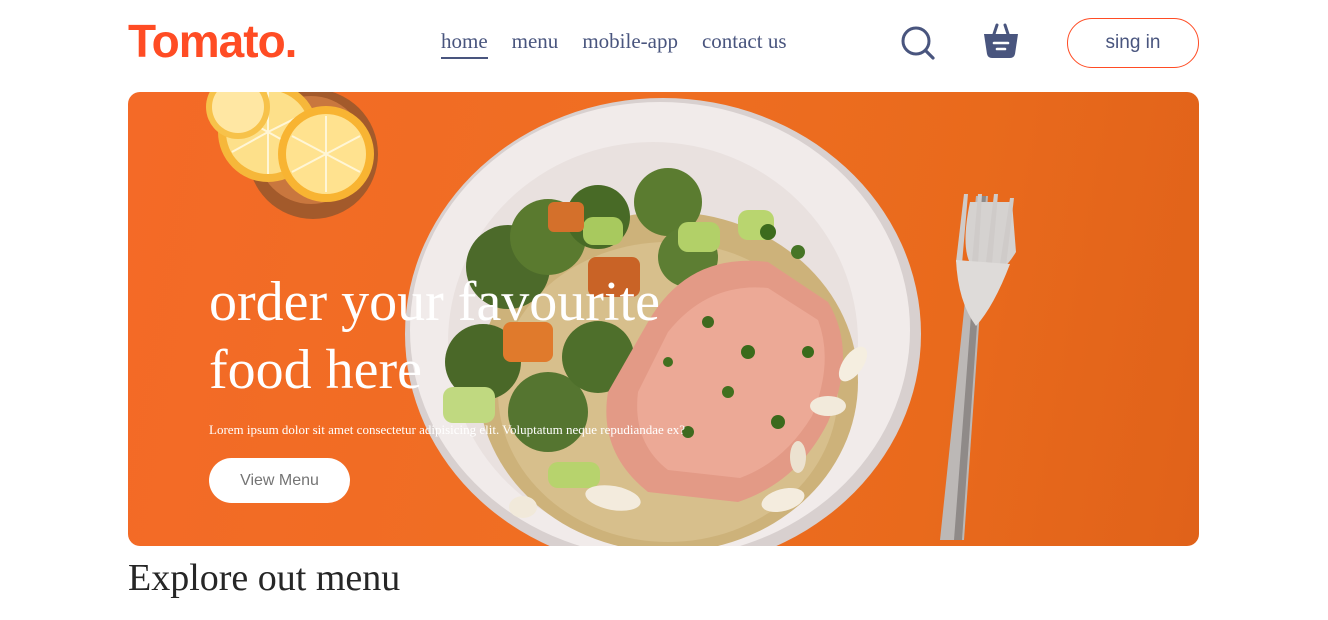 This screenshot has height=620, width=1328. What do you see at coordinates (464, 43) in the screenshot?
I see `nav-item-home: home` at bounding box center [464, 43].